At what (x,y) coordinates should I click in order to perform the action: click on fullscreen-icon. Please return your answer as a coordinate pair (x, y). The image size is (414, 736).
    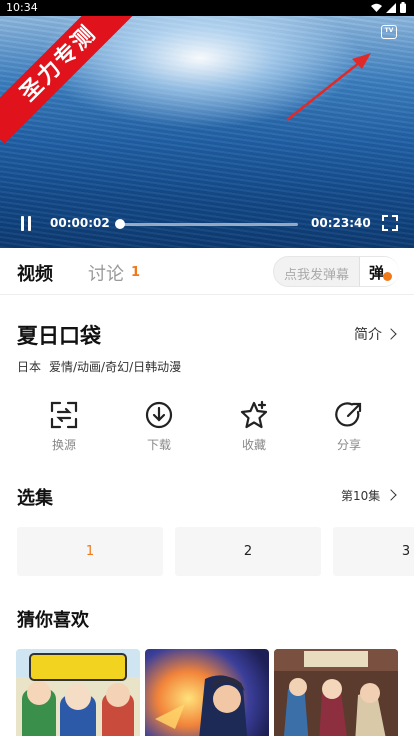
    Looking at the image, I should click on (390, 223).